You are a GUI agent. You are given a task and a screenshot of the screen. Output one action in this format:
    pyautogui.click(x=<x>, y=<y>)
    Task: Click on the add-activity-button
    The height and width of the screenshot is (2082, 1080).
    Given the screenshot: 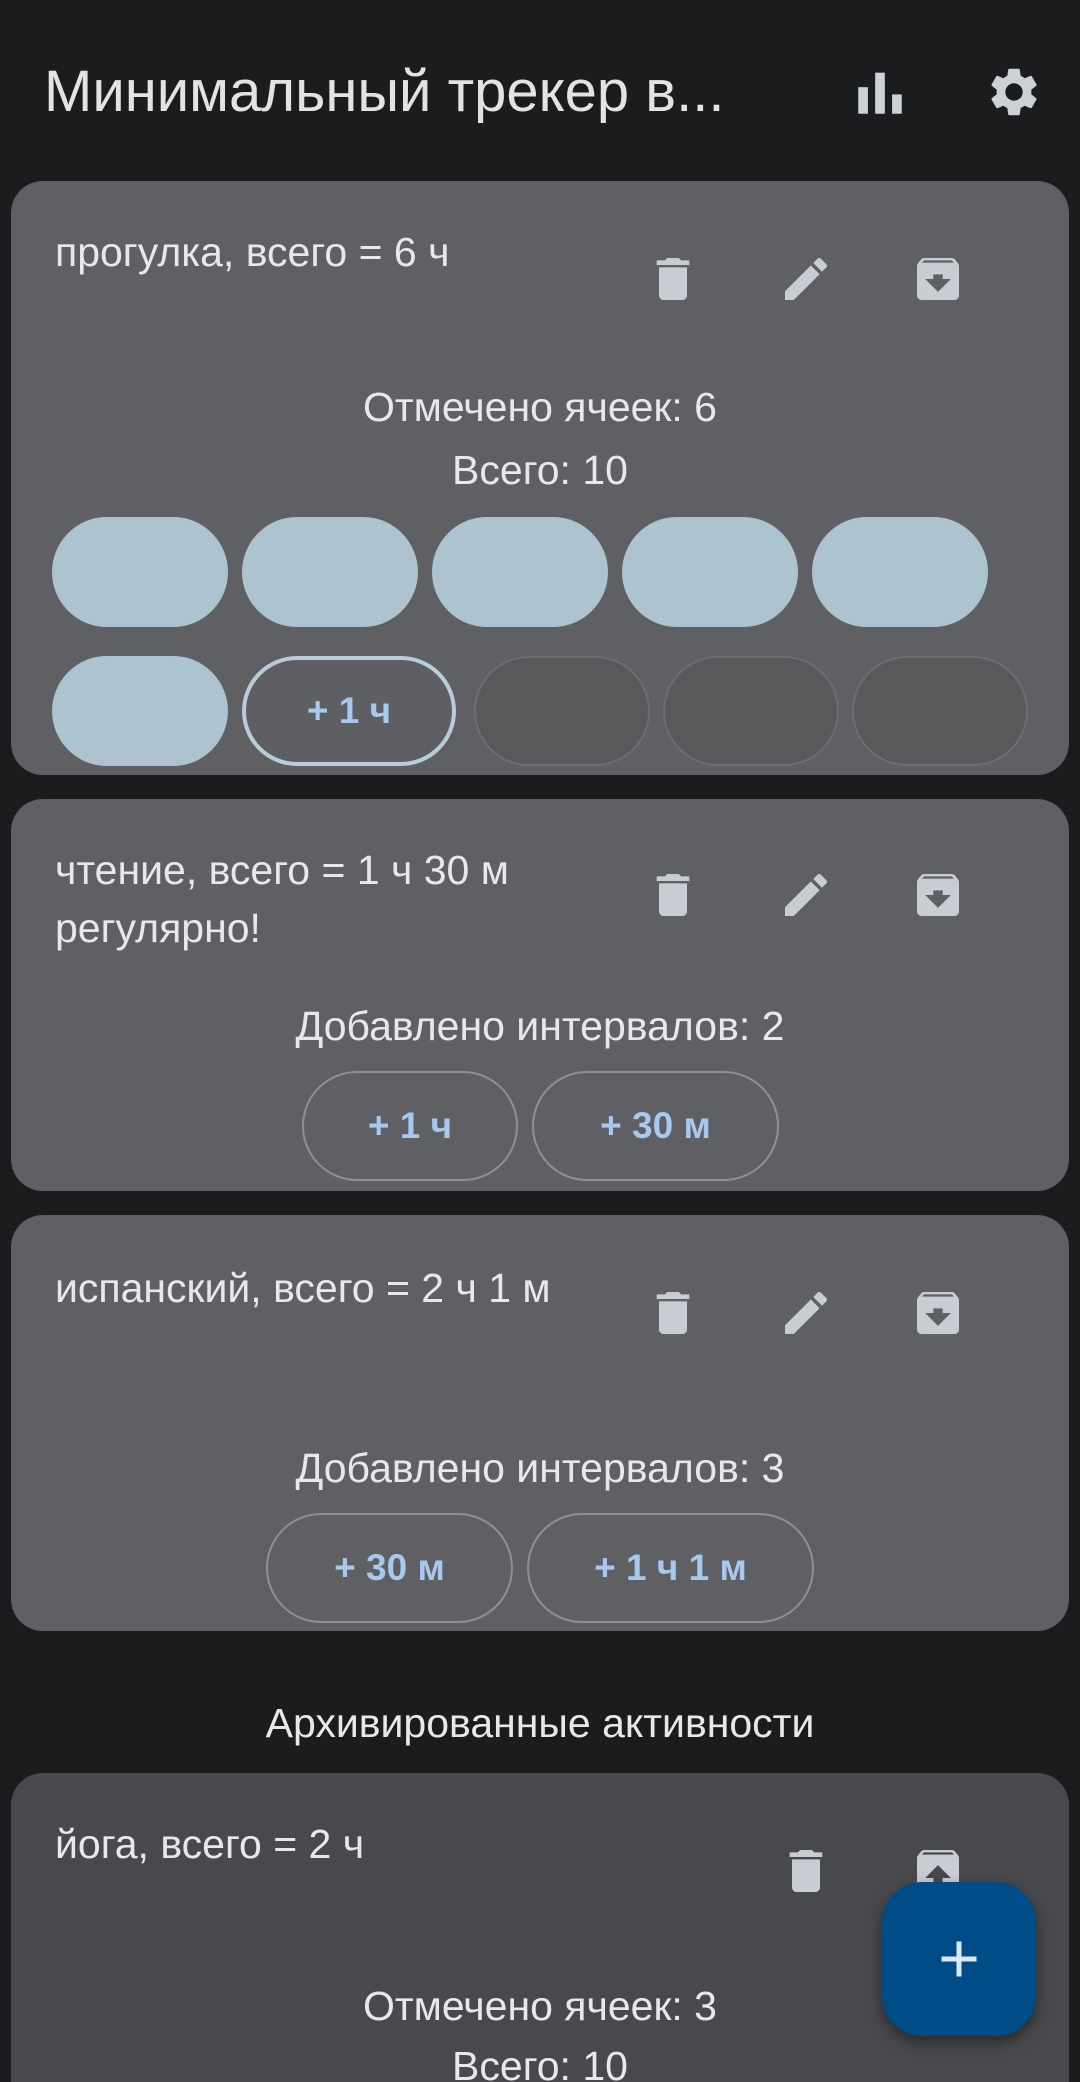 What is the action you would take?
    pyautogui.click(x=959, y=1959)
    